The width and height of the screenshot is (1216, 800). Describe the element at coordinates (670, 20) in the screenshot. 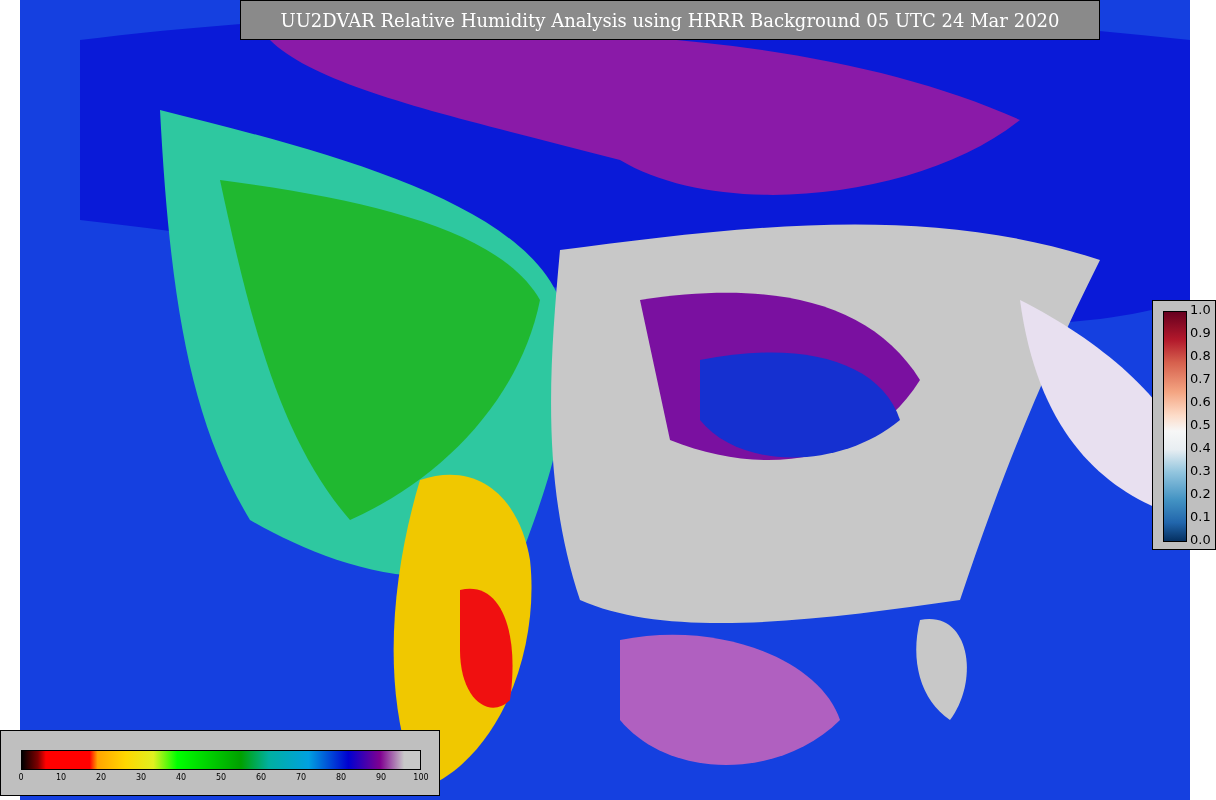

I see `map-title: UU2DVAR Relative Humidity Analysis using HRRR Background 05 UTC 24 Mar 2020` at that location.